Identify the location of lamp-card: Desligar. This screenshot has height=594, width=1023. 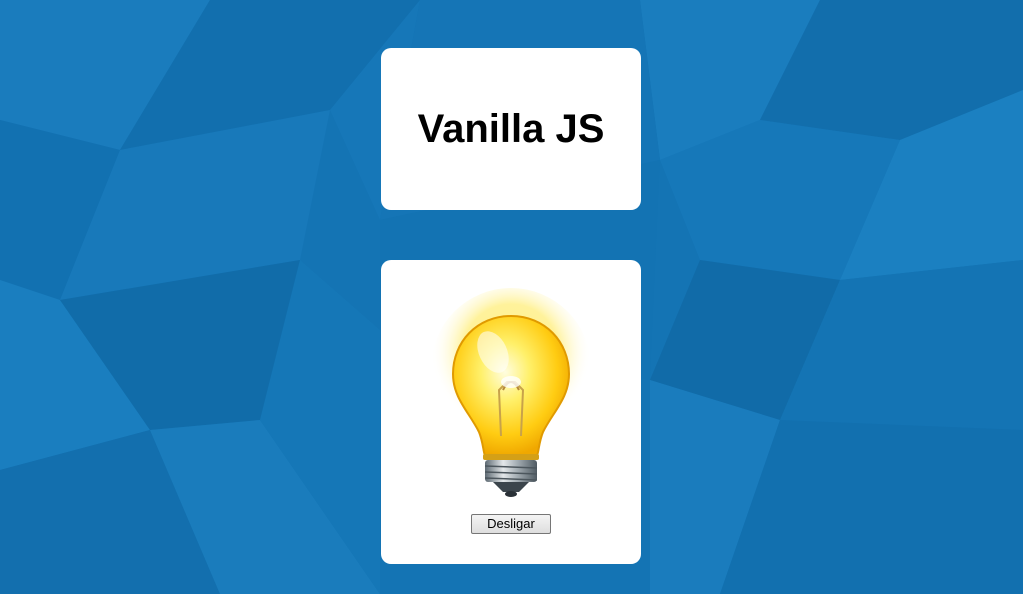
(511, 412).